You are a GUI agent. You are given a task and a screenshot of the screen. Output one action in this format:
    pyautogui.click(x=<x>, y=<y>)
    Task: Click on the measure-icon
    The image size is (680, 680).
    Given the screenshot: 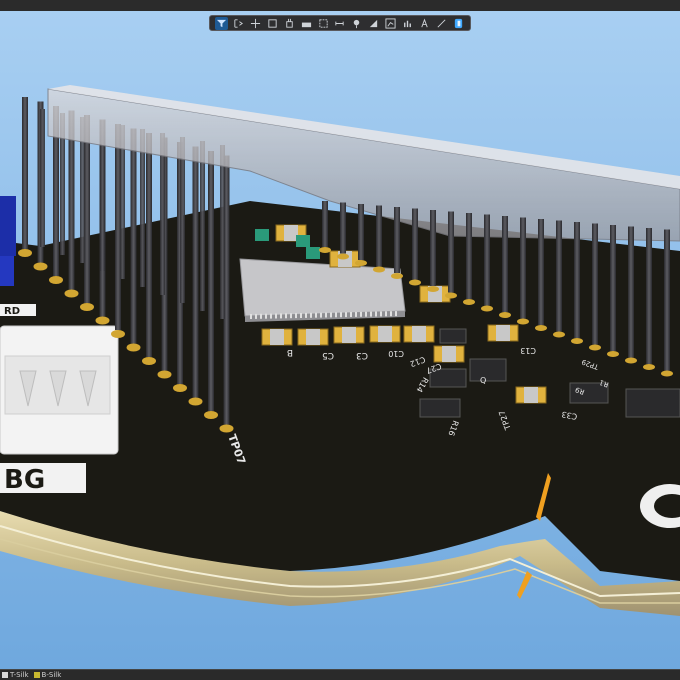 What is the action you would take?
    pyautogui.click(x=339, y=23)
    